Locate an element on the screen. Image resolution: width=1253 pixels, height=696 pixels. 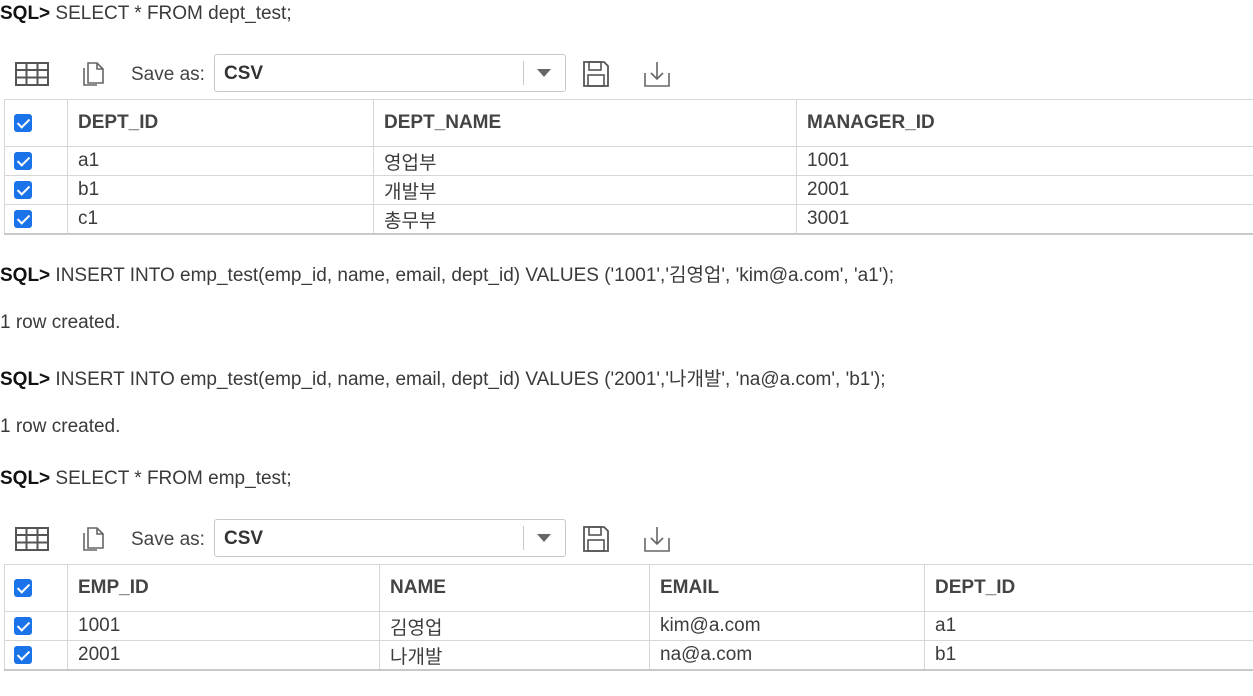
sql-command-text: SELECT * FROM dept_test; is located at coordinates (171, 13).